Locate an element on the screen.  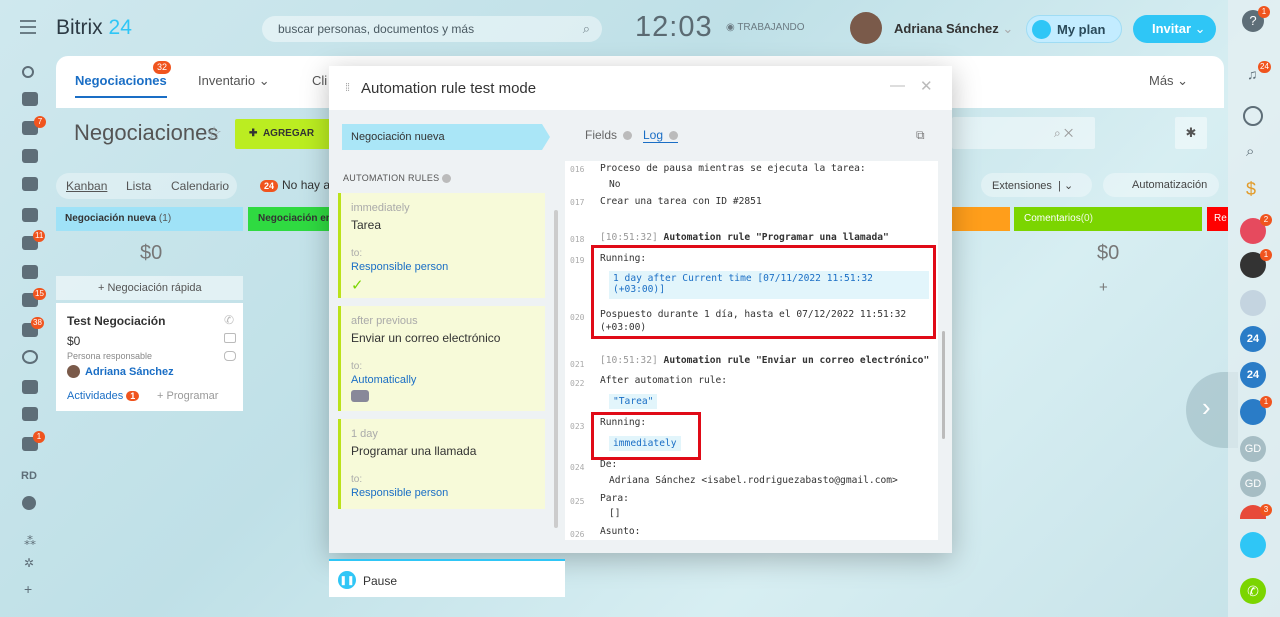
chat-icon is located at coordinates (230, 356).